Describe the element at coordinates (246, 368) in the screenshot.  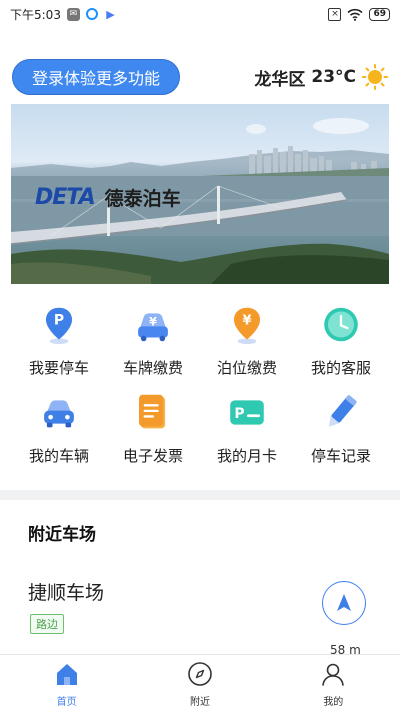
I see `menu-label: 泊位缴费` at that location.